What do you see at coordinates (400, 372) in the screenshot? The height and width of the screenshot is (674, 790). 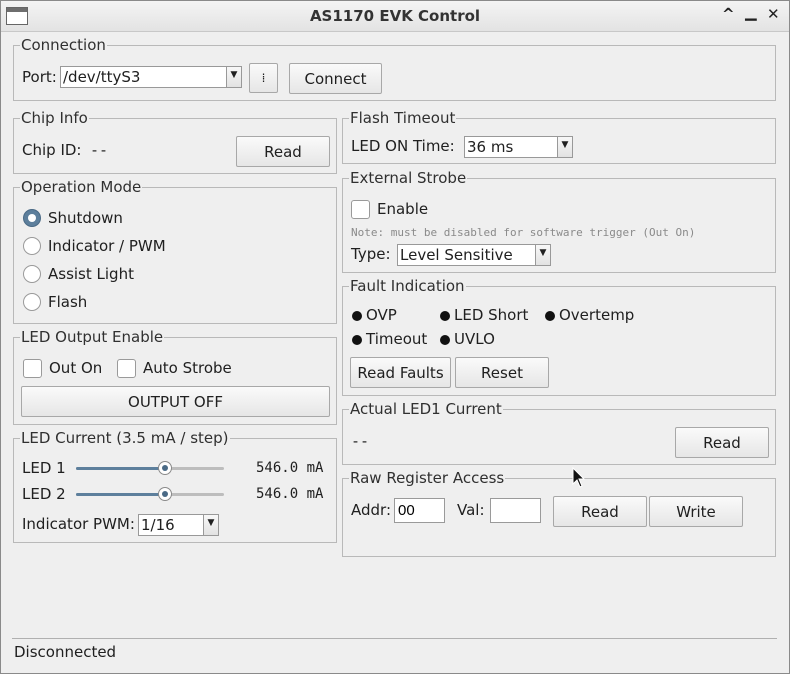 I see `read-faults-button: Read Faults` at bounding box center [400, 372].